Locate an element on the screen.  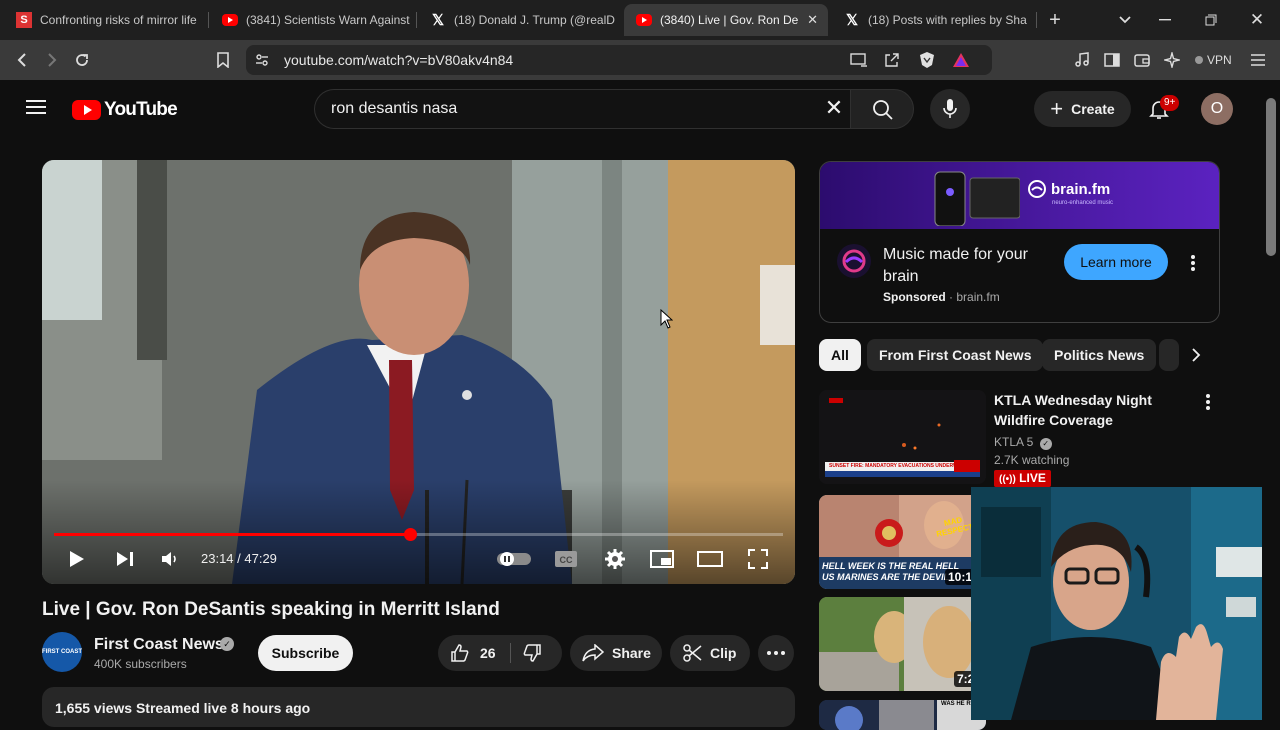
volume-icon is located at coordinates (170, 559).